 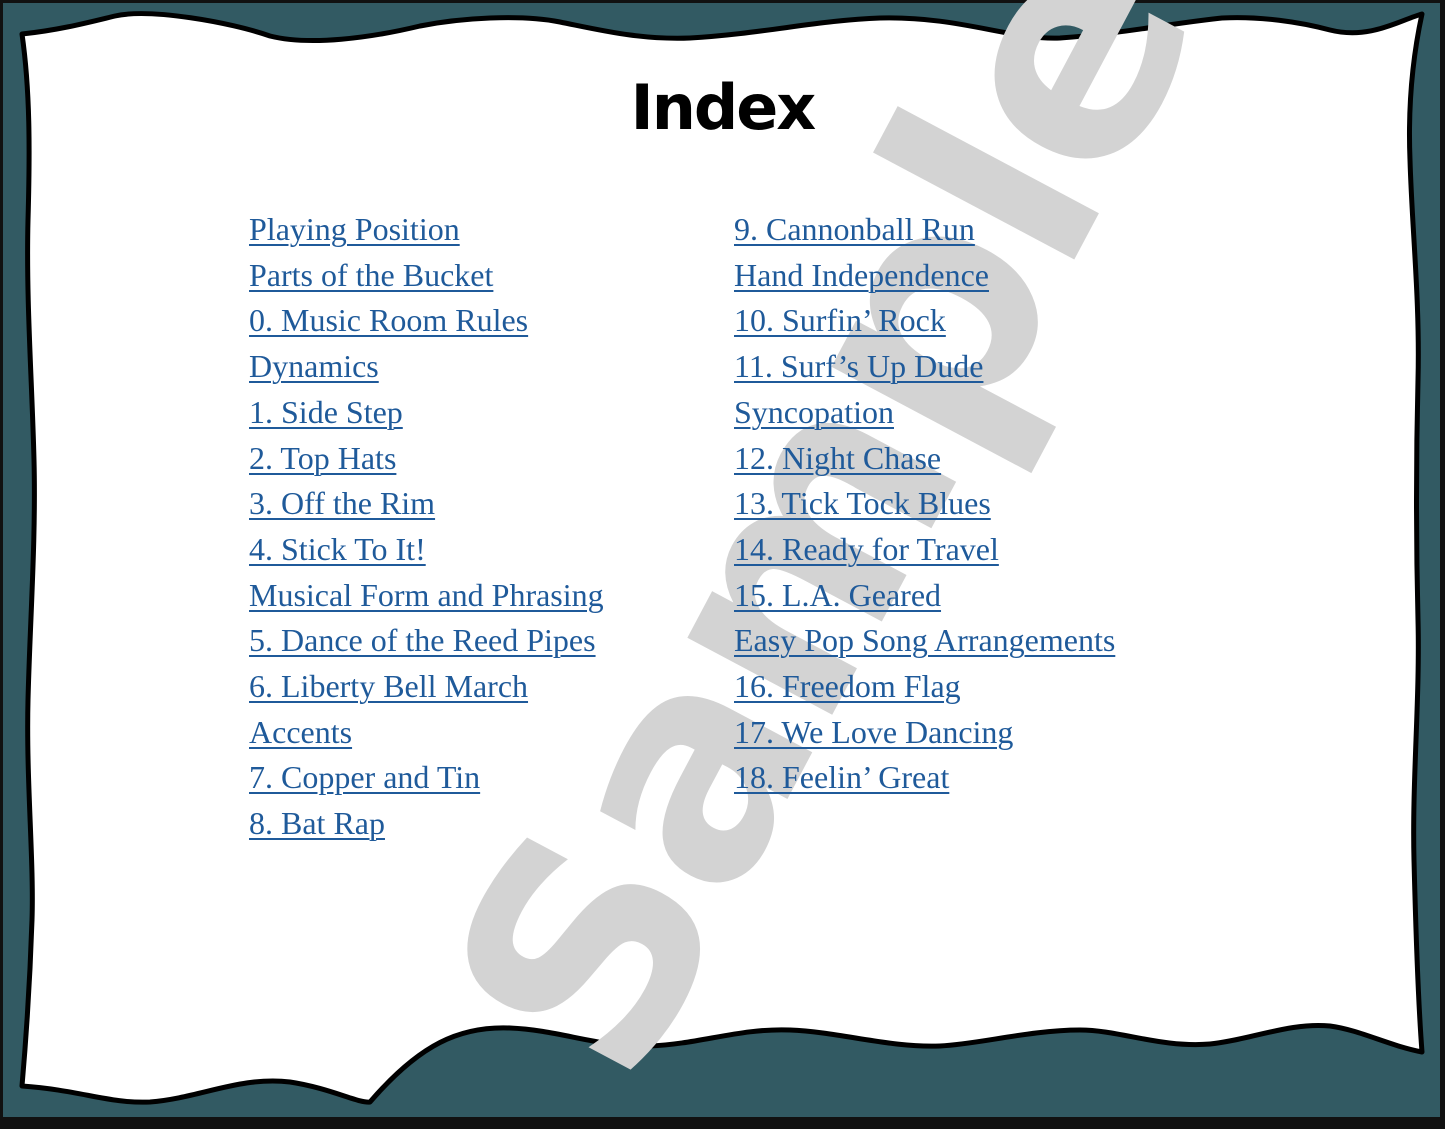 What do you see at coordinates (426, 550) in the screenshot?
I see `index-link: 4. Stick To It!` at bounding box center [426, 550].